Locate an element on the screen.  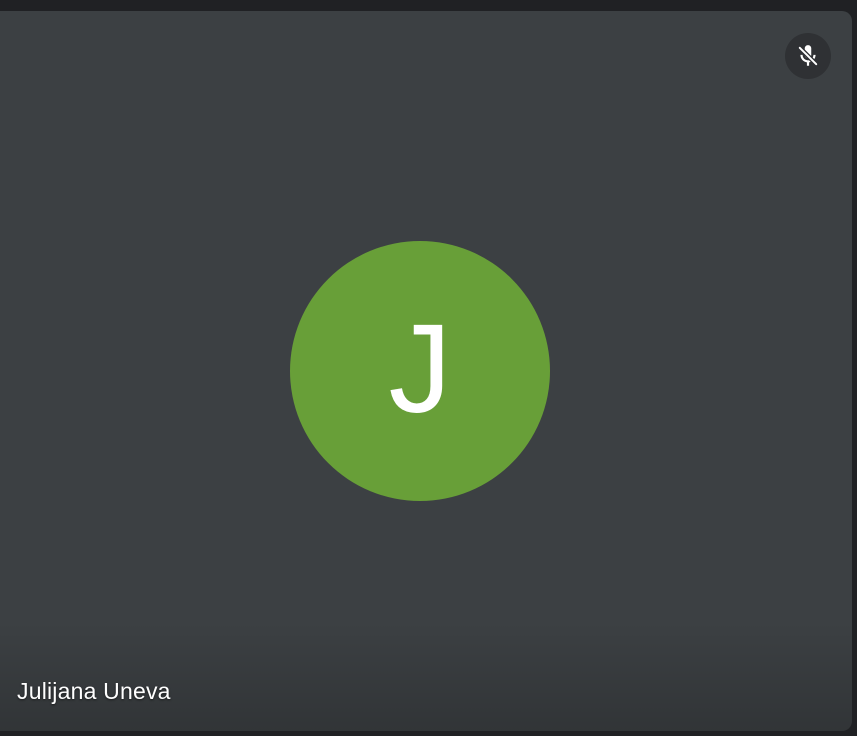
participant-avatar: J is located at coordinates (420, 371).